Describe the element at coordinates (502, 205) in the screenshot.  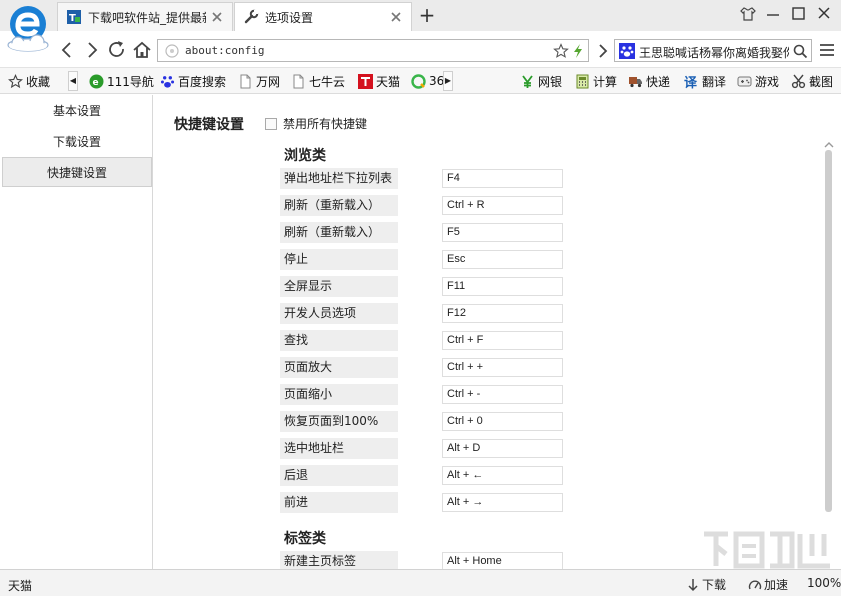
I see `shortcut-key-field: Ctrl + R` at that location.